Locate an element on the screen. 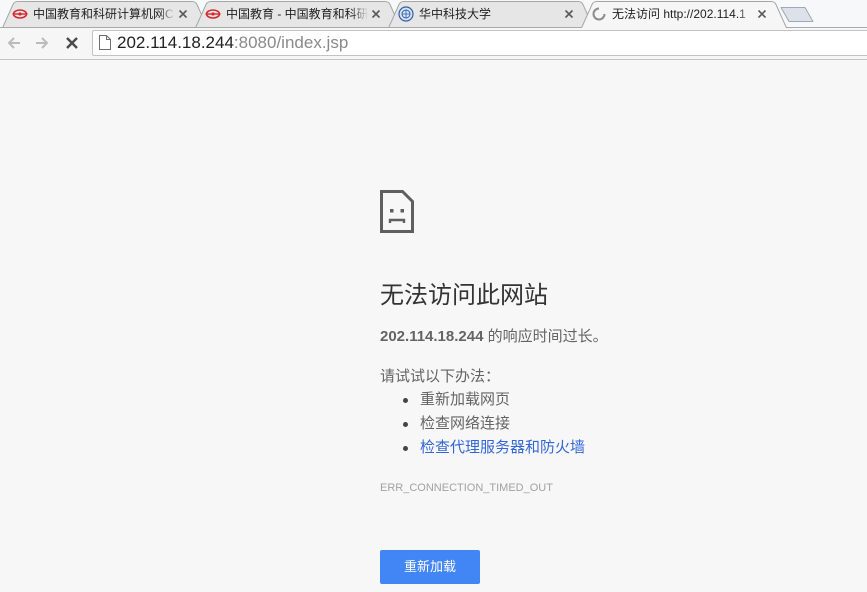 This screenshot has width=867, height=592. tab-hust: 华中科技大学 is located at coordinates (491, 14).